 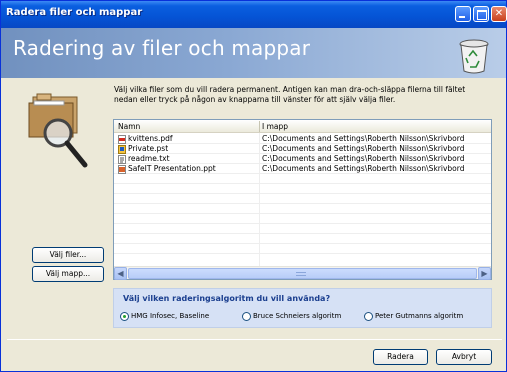 What do you see at coordinates (122, 159) in the screenshot?
I see `txt-file-icon` at bounding box center [122, 159].